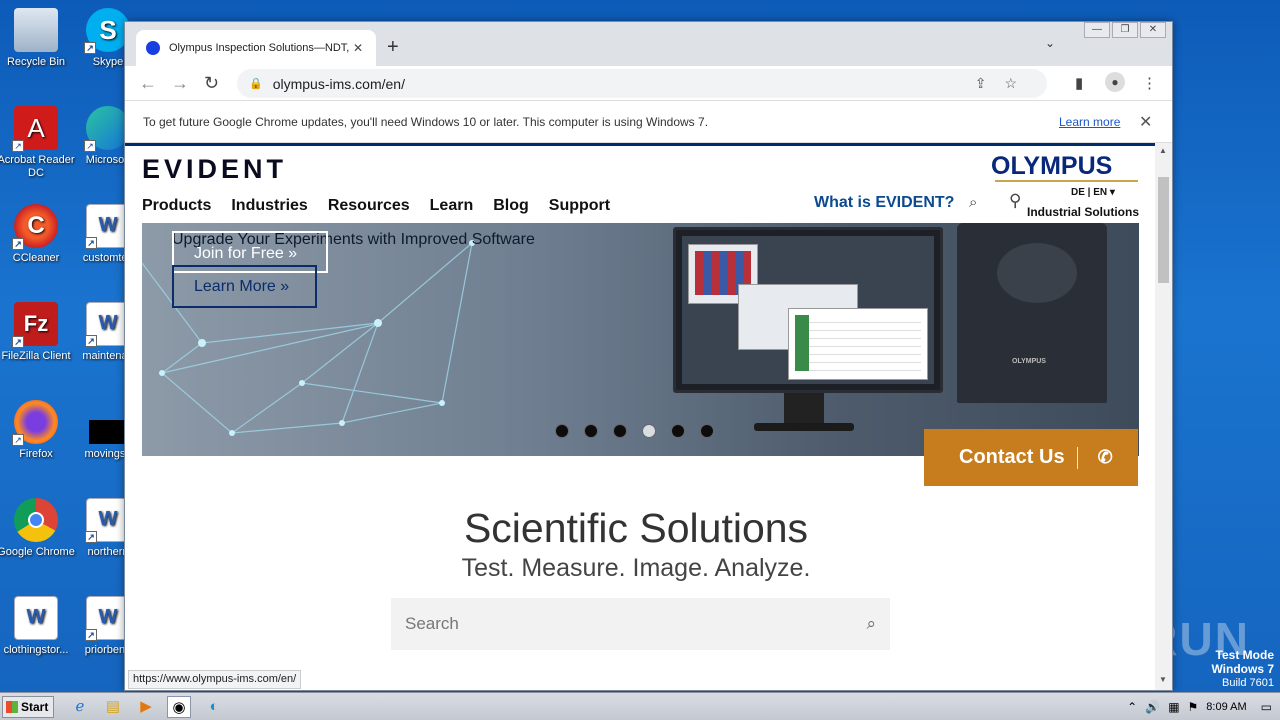 This screenshot has width=1280, height=720. What do you see at coordinates (1163, 679) in the screenshot?
I see `scroll-down-icon: ▼` at bounding box center [1163, 679].